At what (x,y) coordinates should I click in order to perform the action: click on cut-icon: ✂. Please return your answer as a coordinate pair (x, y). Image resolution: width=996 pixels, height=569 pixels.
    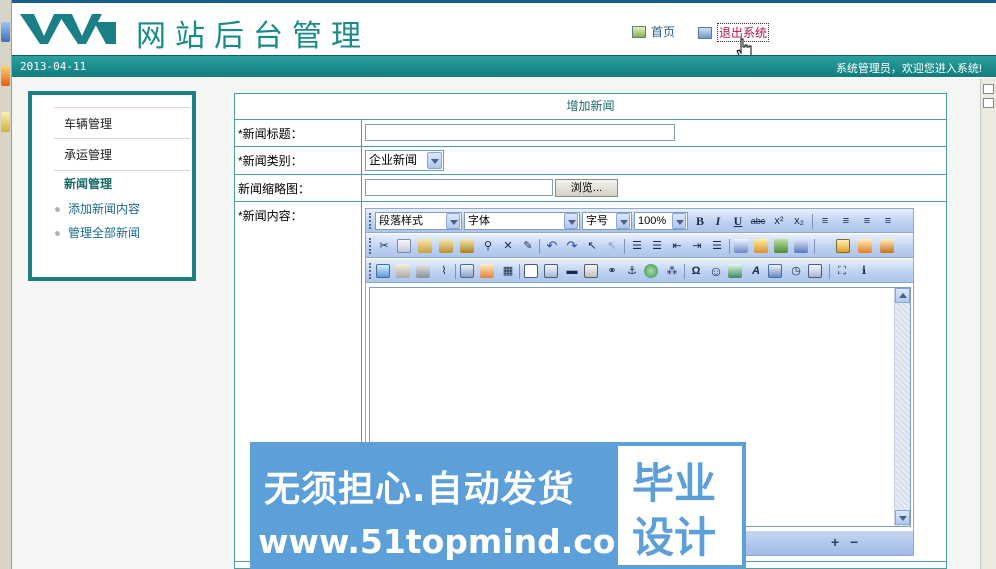
    Looking at the image, I should click on (384, 246).